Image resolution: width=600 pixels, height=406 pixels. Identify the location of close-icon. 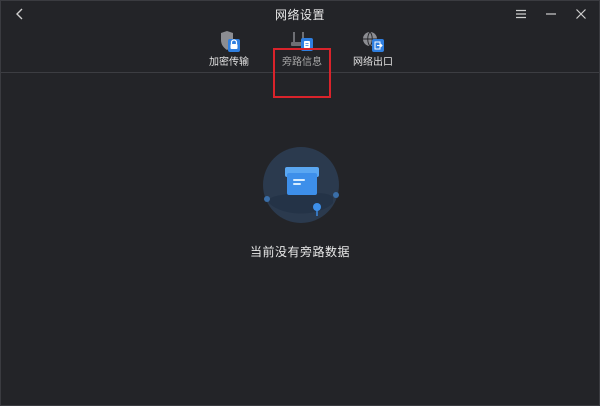
(581, 14).